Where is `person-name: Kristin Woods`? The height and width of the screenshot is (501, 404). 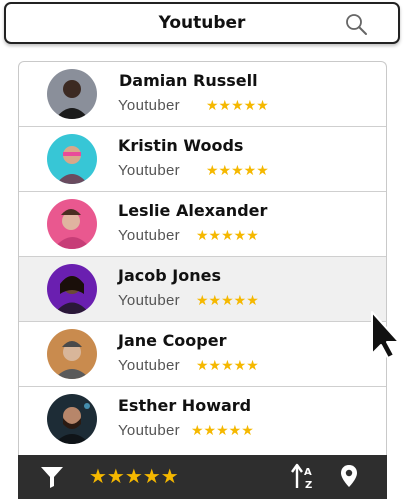
person-name: Kristin Woods is located at coordinates (181, 145).